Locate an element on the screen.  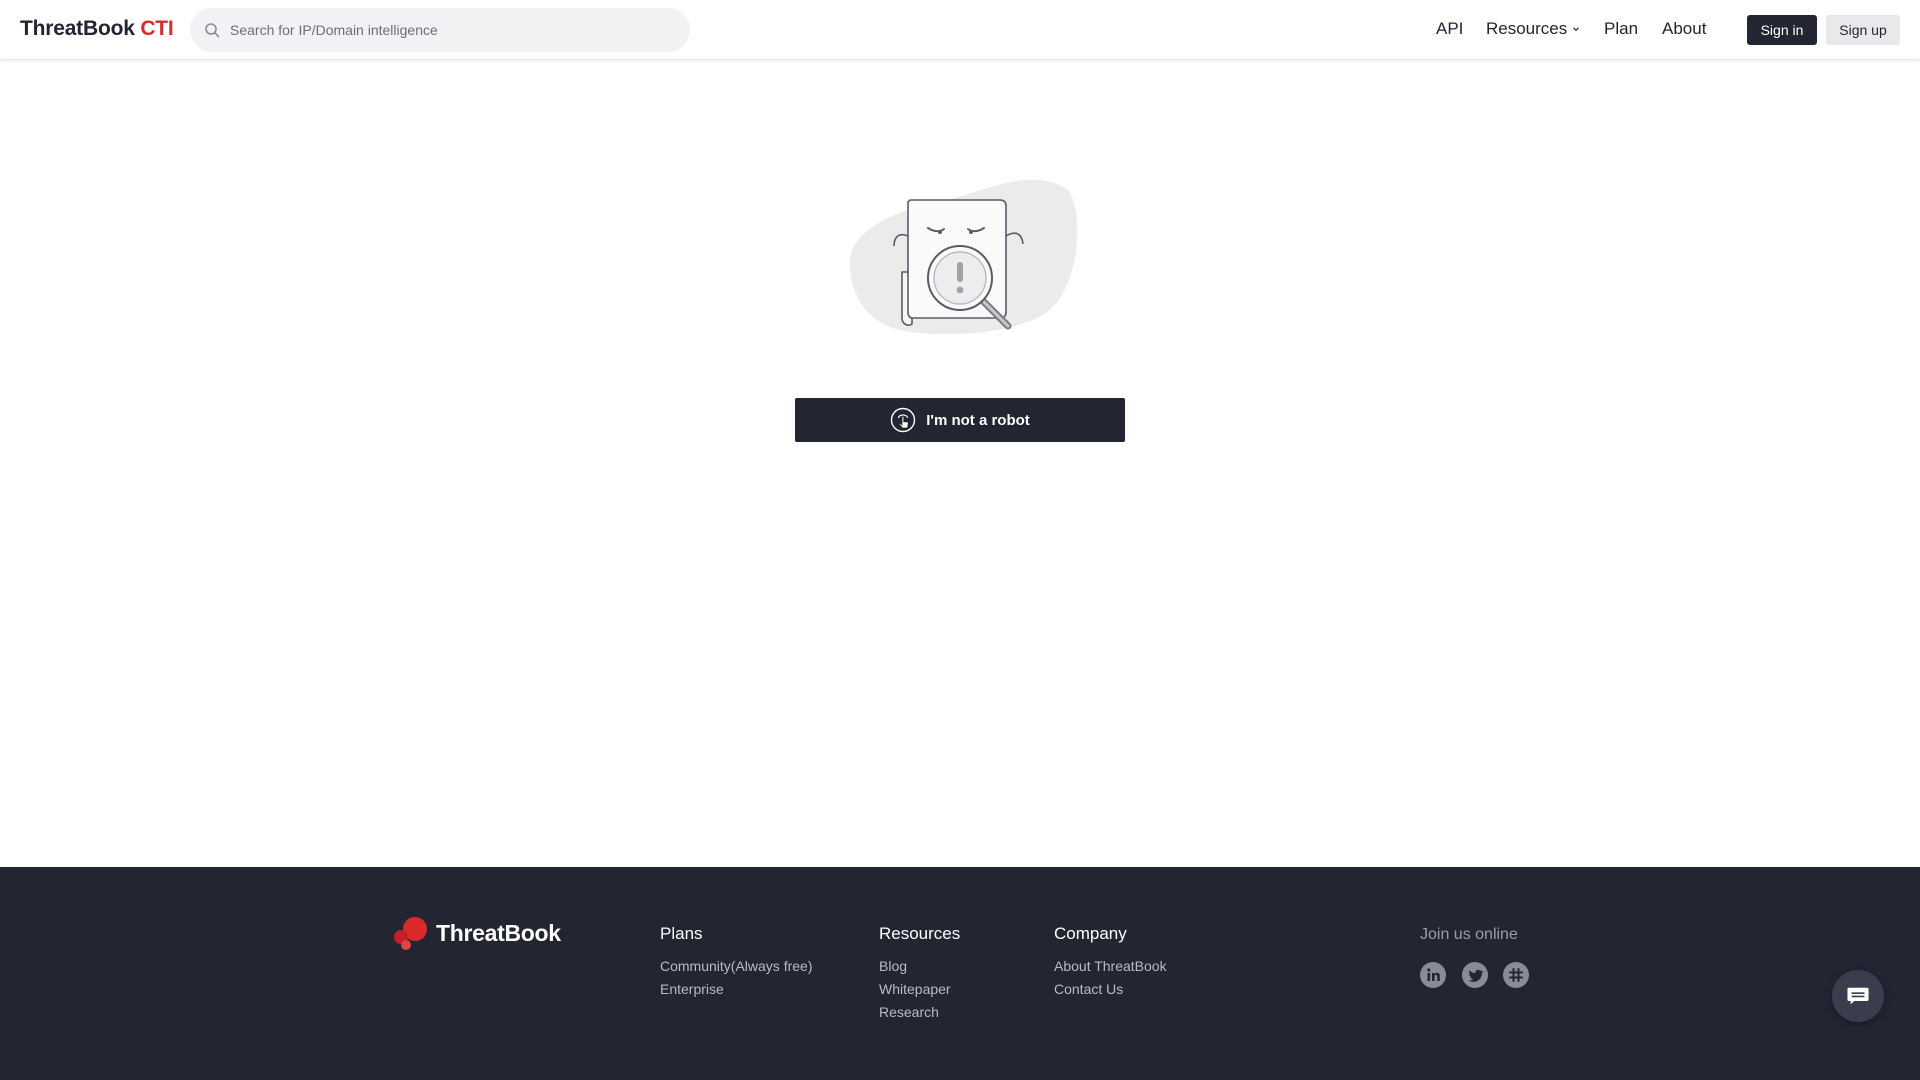
footer-link-whitepaper: Whitepaper is located at coordinates (919, 989).